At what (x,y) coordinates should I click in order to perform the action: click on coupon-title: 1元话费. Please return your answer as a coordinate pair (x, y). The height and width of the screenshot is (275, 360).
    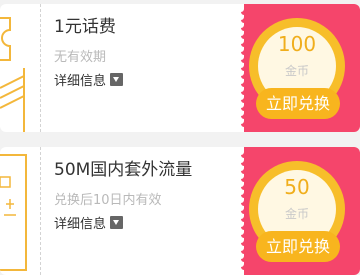
    Looking at the image, I should click on (85, 27).